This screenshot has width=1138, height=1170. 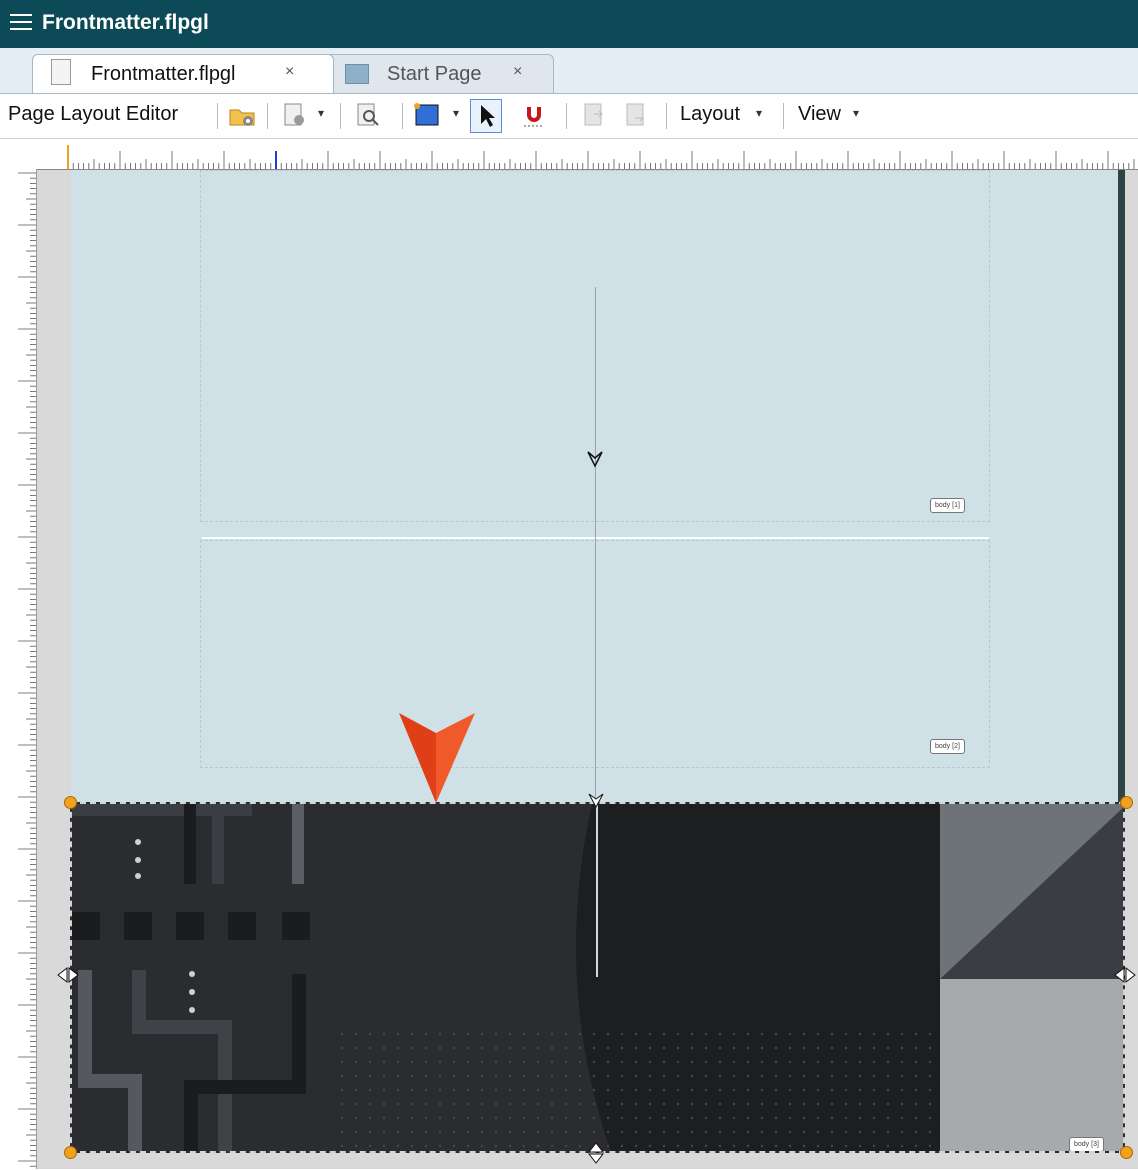 What do you see at coordinates (426, 115) in the screenshot?
I see `new-frame-icon` at bounding box center [426, 115].